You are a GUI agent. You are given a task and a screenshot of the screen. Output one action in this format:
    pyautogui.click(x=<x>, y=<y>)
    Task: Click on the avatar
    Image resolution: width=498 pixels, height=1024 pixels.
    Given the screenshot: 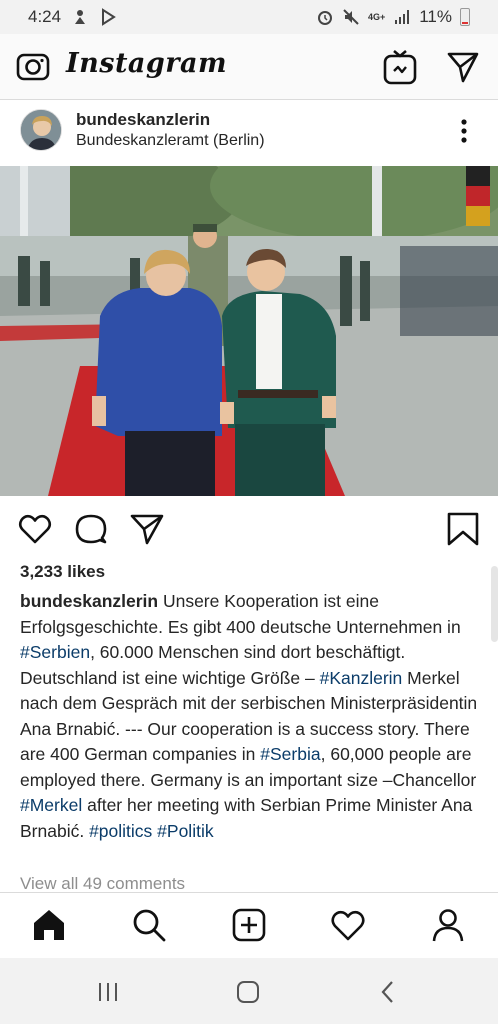 What is the action you would take?
    pyautogui.click(x=41, y=130)
    